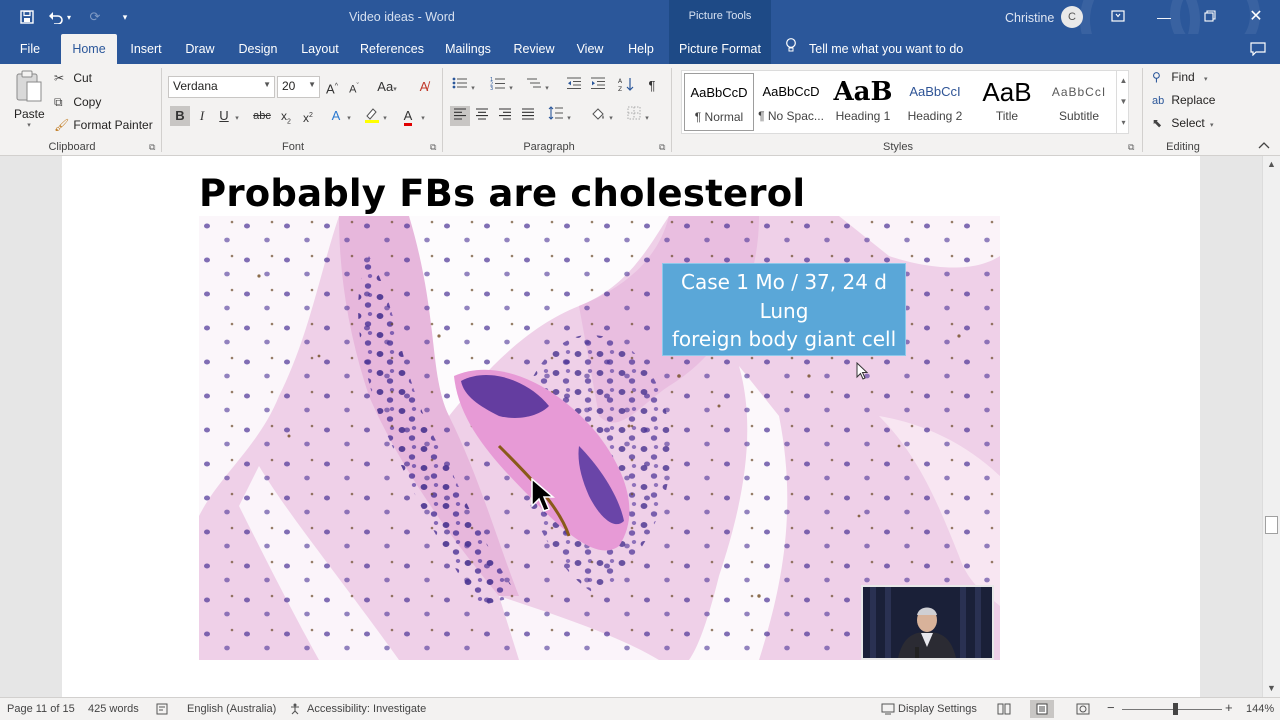 The image size is (1280, 720). Describe the element at coordinates (95, 17) in the screenshot. I see `redo-icon: ⟳` at that location.